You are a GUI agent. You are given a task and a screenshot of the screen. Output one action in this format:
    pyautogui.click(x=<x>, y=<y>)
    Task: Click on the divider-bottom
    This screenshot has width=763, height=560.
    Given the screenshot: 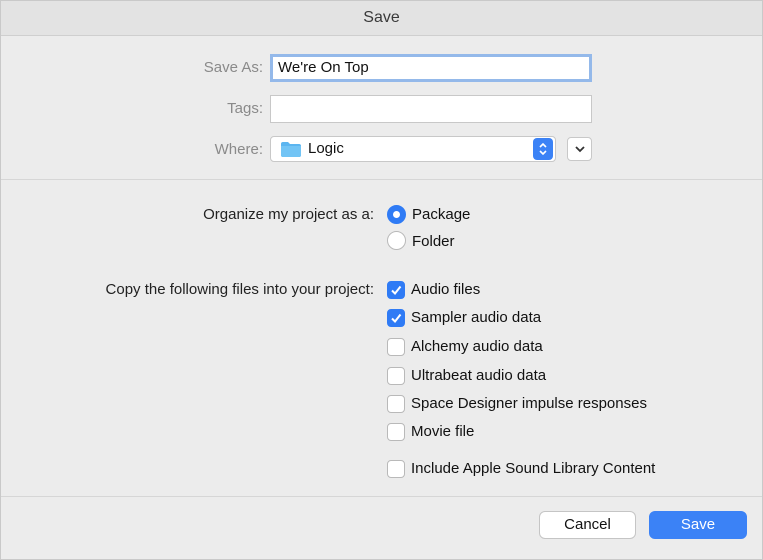 What is the action you would take?
    pyautogui.click(x=381, y=496)
    